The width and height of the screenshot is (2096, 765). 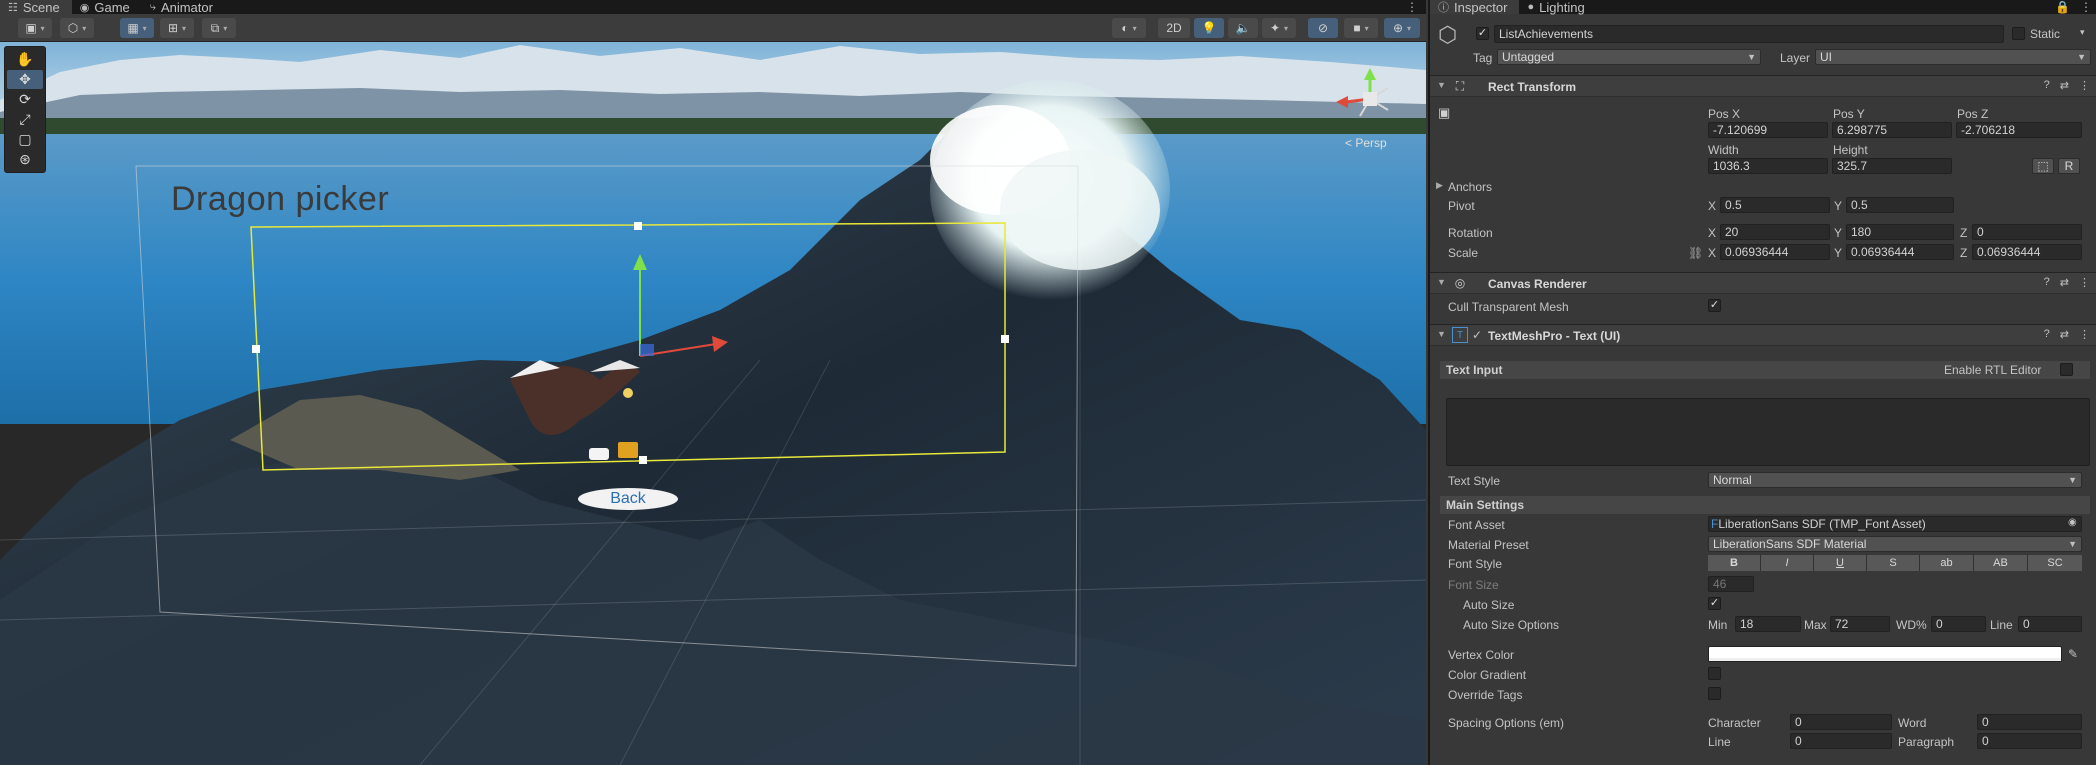 What do you see at coordinates (1482, 33) in the screenshot?
I see `active-checkbox: ✓` at bounding box center [1482, 33].